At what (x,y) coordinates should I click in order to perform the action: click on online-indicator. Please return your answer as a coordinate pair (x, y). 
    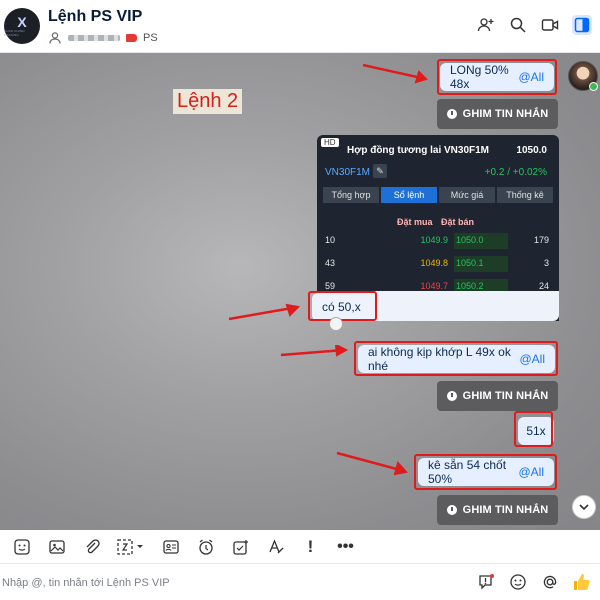
    Looking at the image, I should click on (593, 86).